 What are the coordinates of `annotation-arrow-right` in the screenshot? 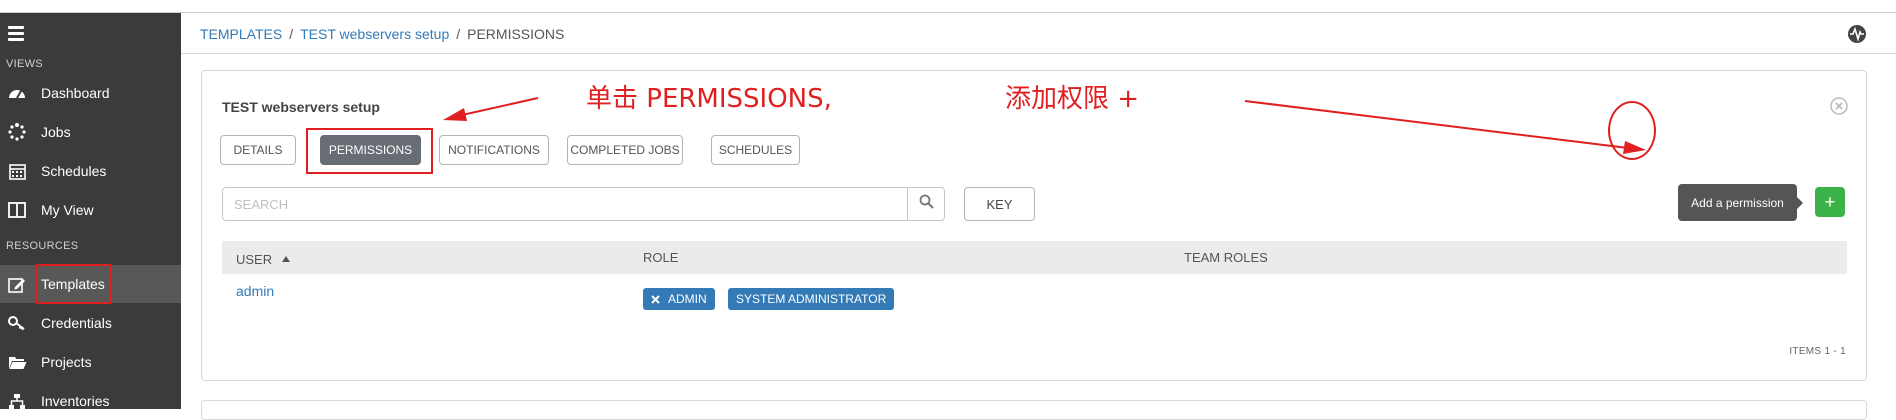 It's located at (1445, 127).